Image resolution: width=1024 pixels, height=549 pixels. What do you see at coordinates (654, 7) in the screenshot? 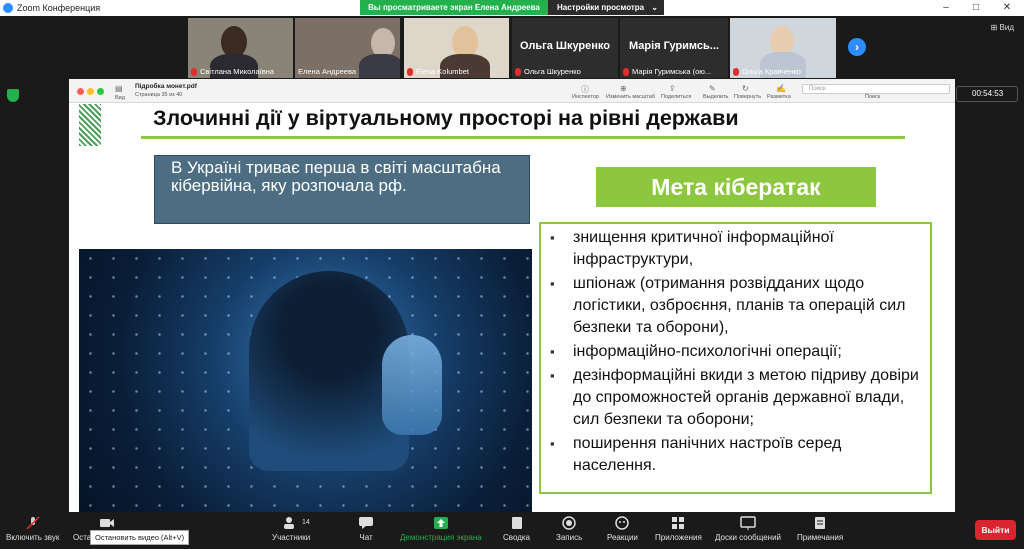
I see `chevron-down-icon: ⌄` at bounding box center [654, 7].